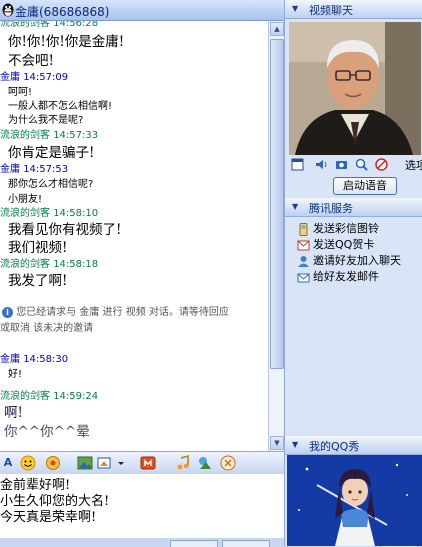 This screenshot has height=547, width=422. I want to click on font-icon: A, so click(8, 463).